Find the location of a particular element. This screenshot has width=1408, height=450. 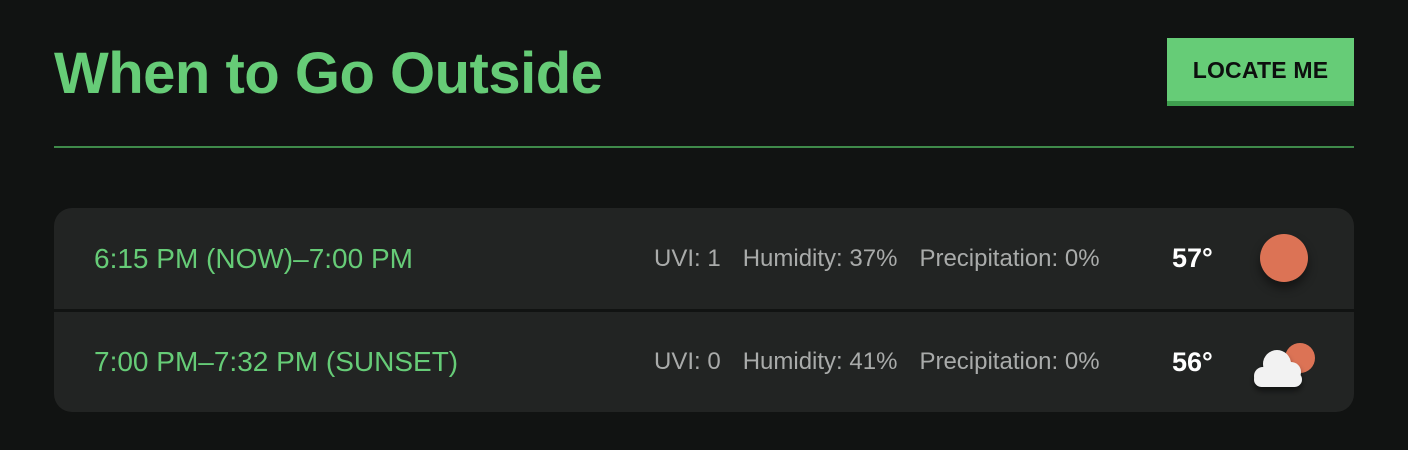

weather-stats: UVI: 1 Humidity: 37% Precipitation: 0% is located at coordinates (877, 258).